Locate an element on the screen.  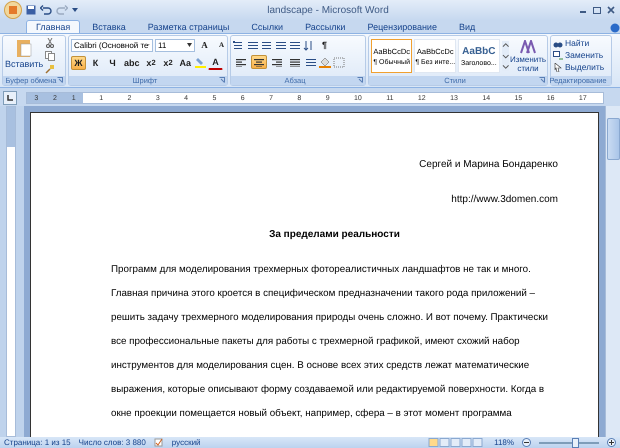
font-name-field: Calibri (Основной те is located at coordinates (112, 45).